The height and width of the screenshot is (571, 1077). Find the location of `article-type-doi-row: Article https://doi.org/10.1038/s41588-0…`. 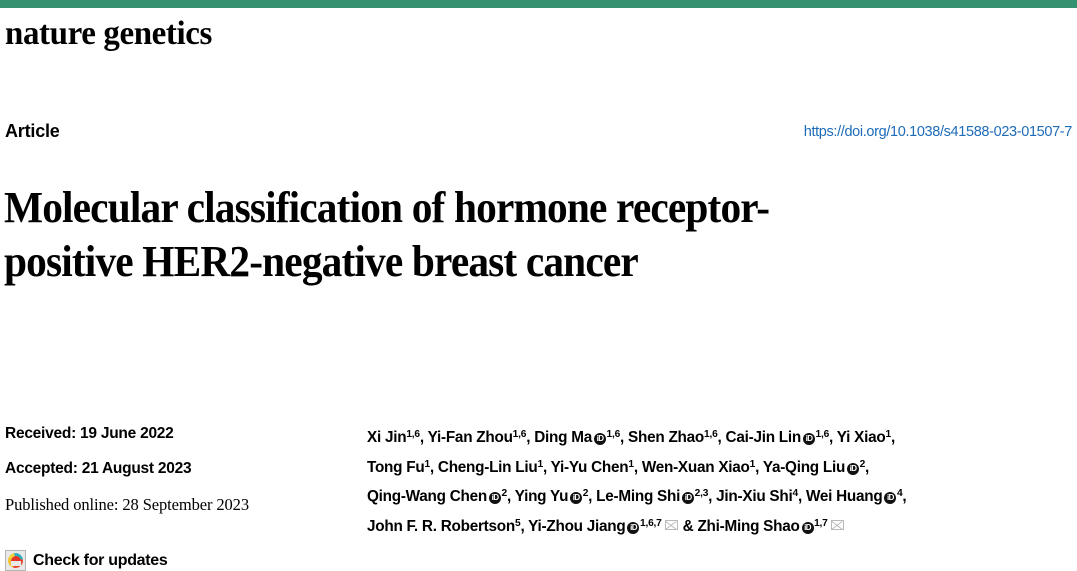

article-type-doi-row: Article https://doi.org/10.1038/s41588-0… is located at coordinates (538, 132).